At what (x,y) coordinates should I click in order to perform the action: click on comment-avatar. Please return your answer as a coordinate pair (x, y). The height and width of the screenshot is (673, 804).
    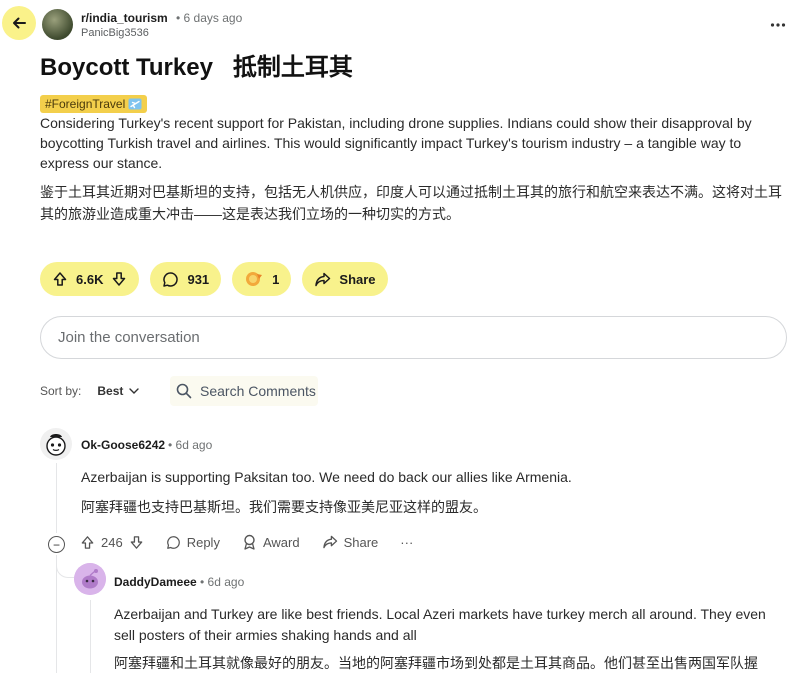
    Looking at the image, I should click on (56, 444).